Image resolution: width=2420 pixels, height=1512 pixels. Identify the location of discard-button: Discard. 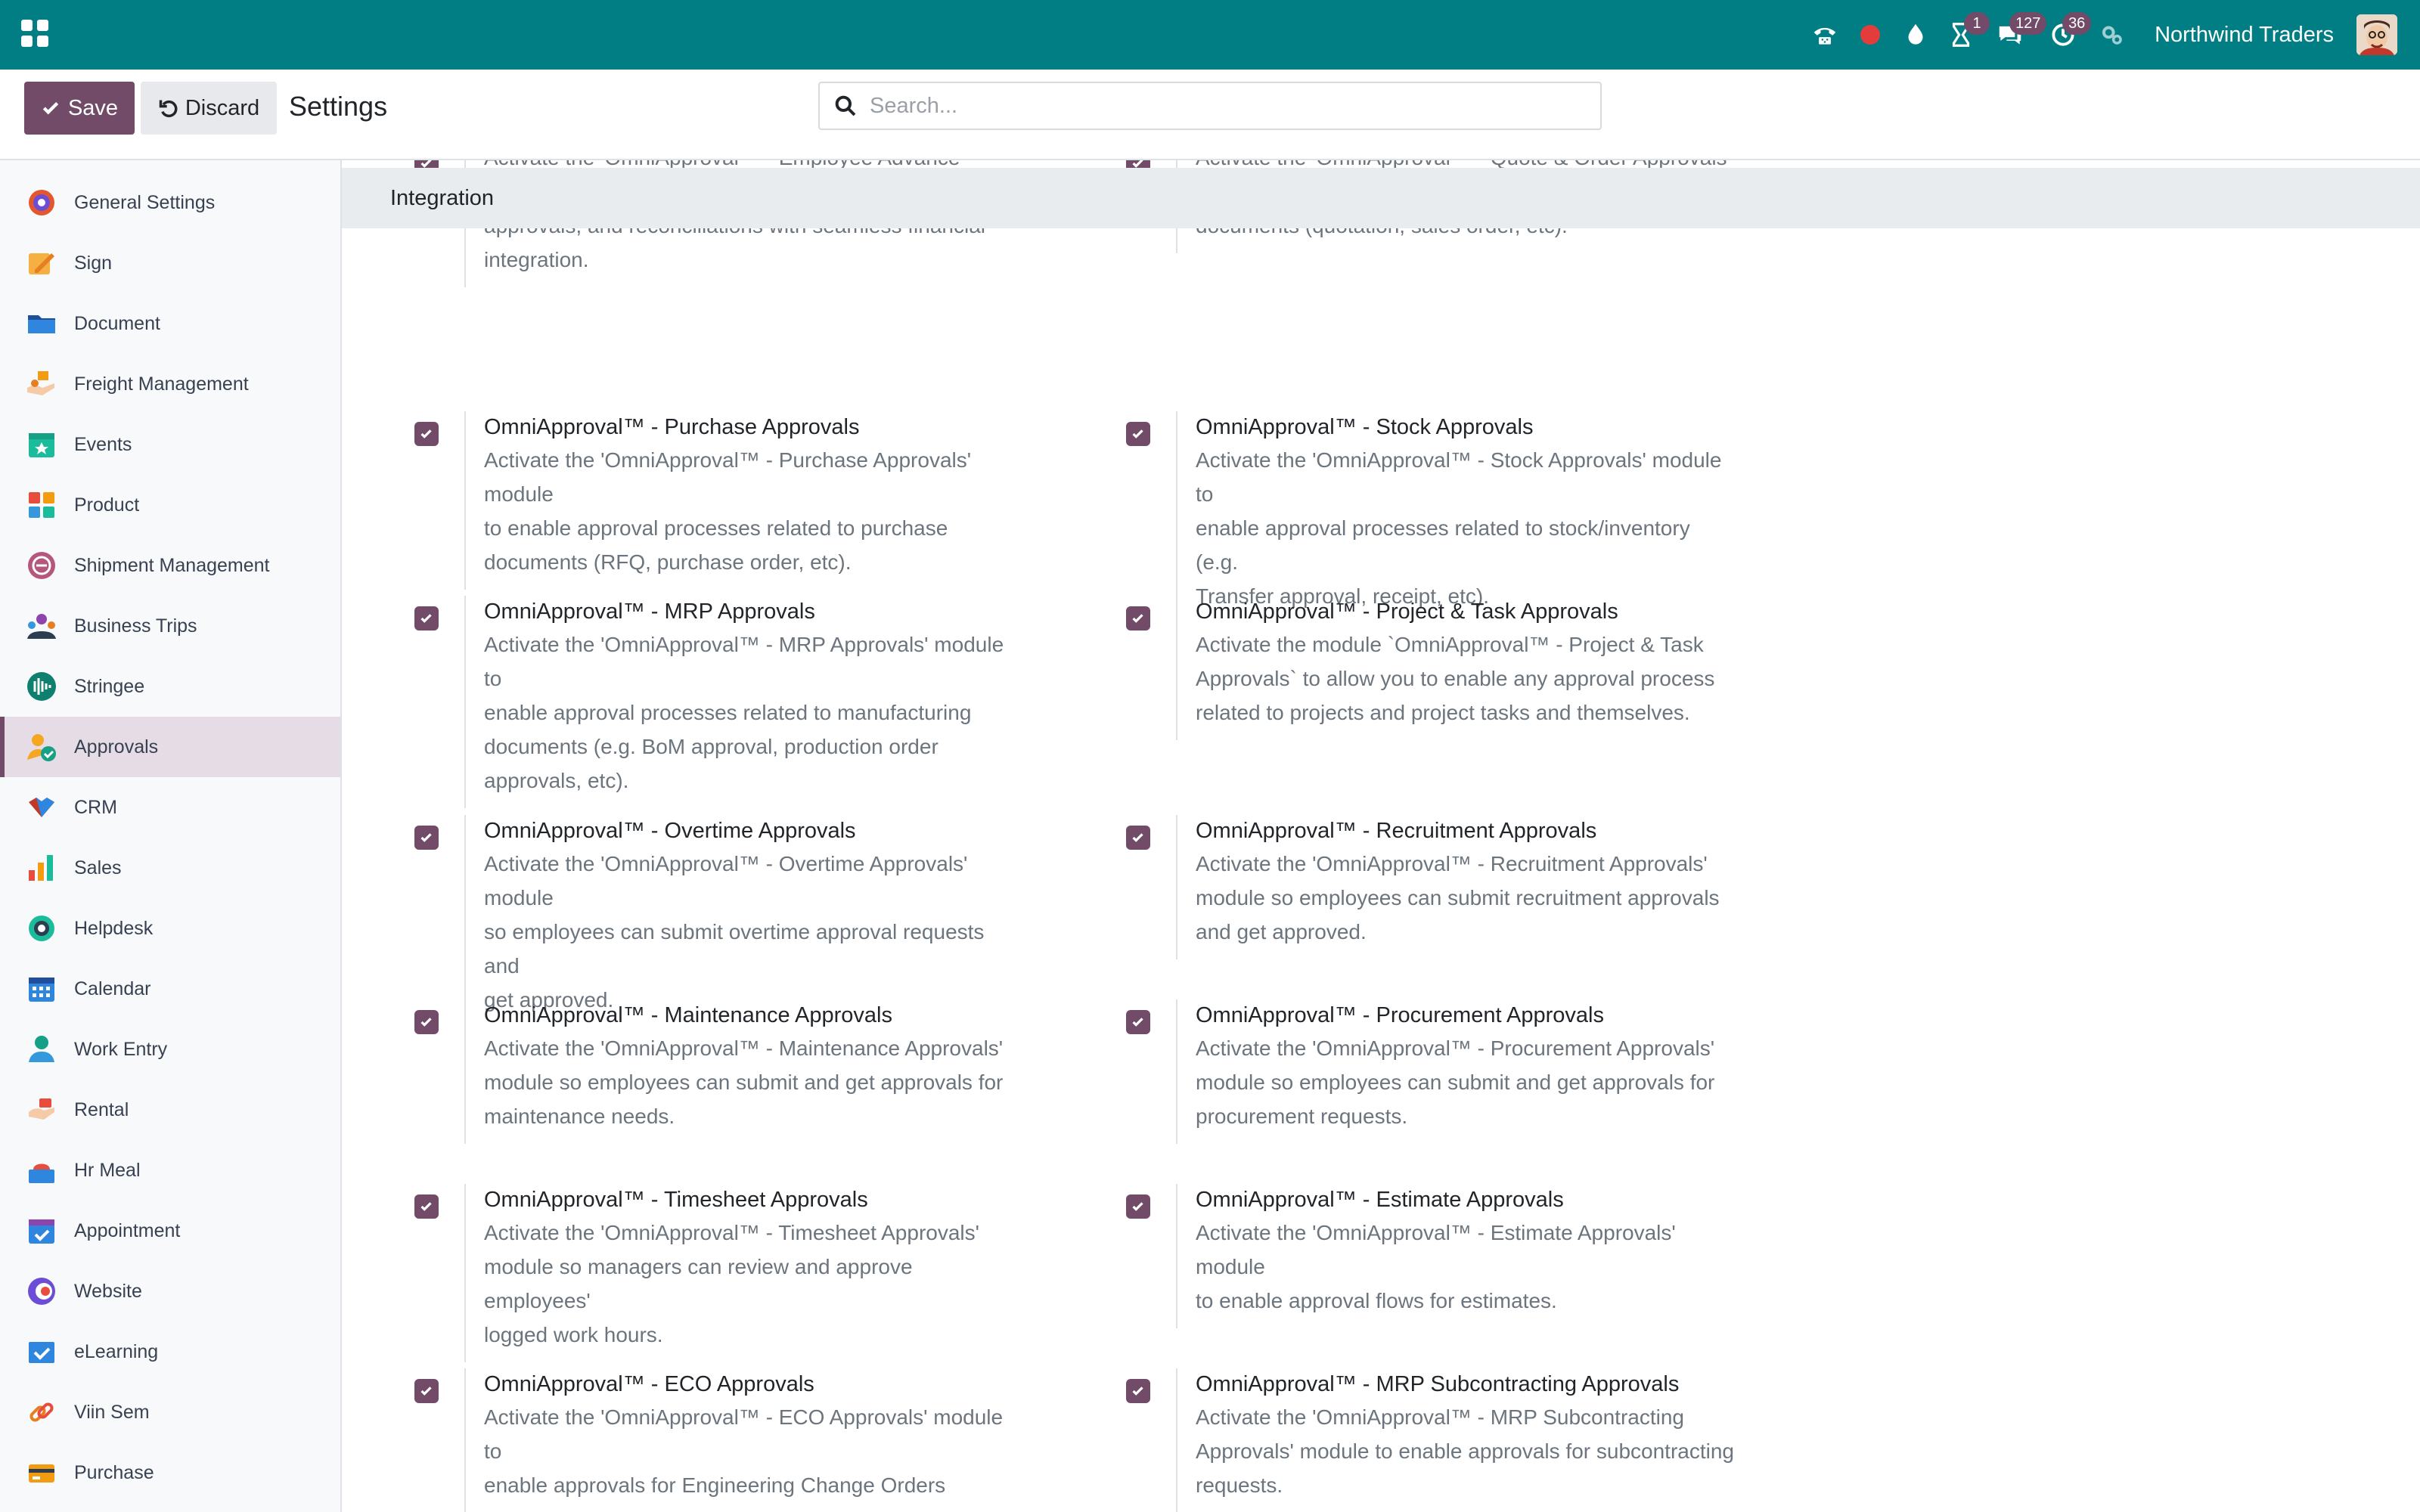
(209, 109).